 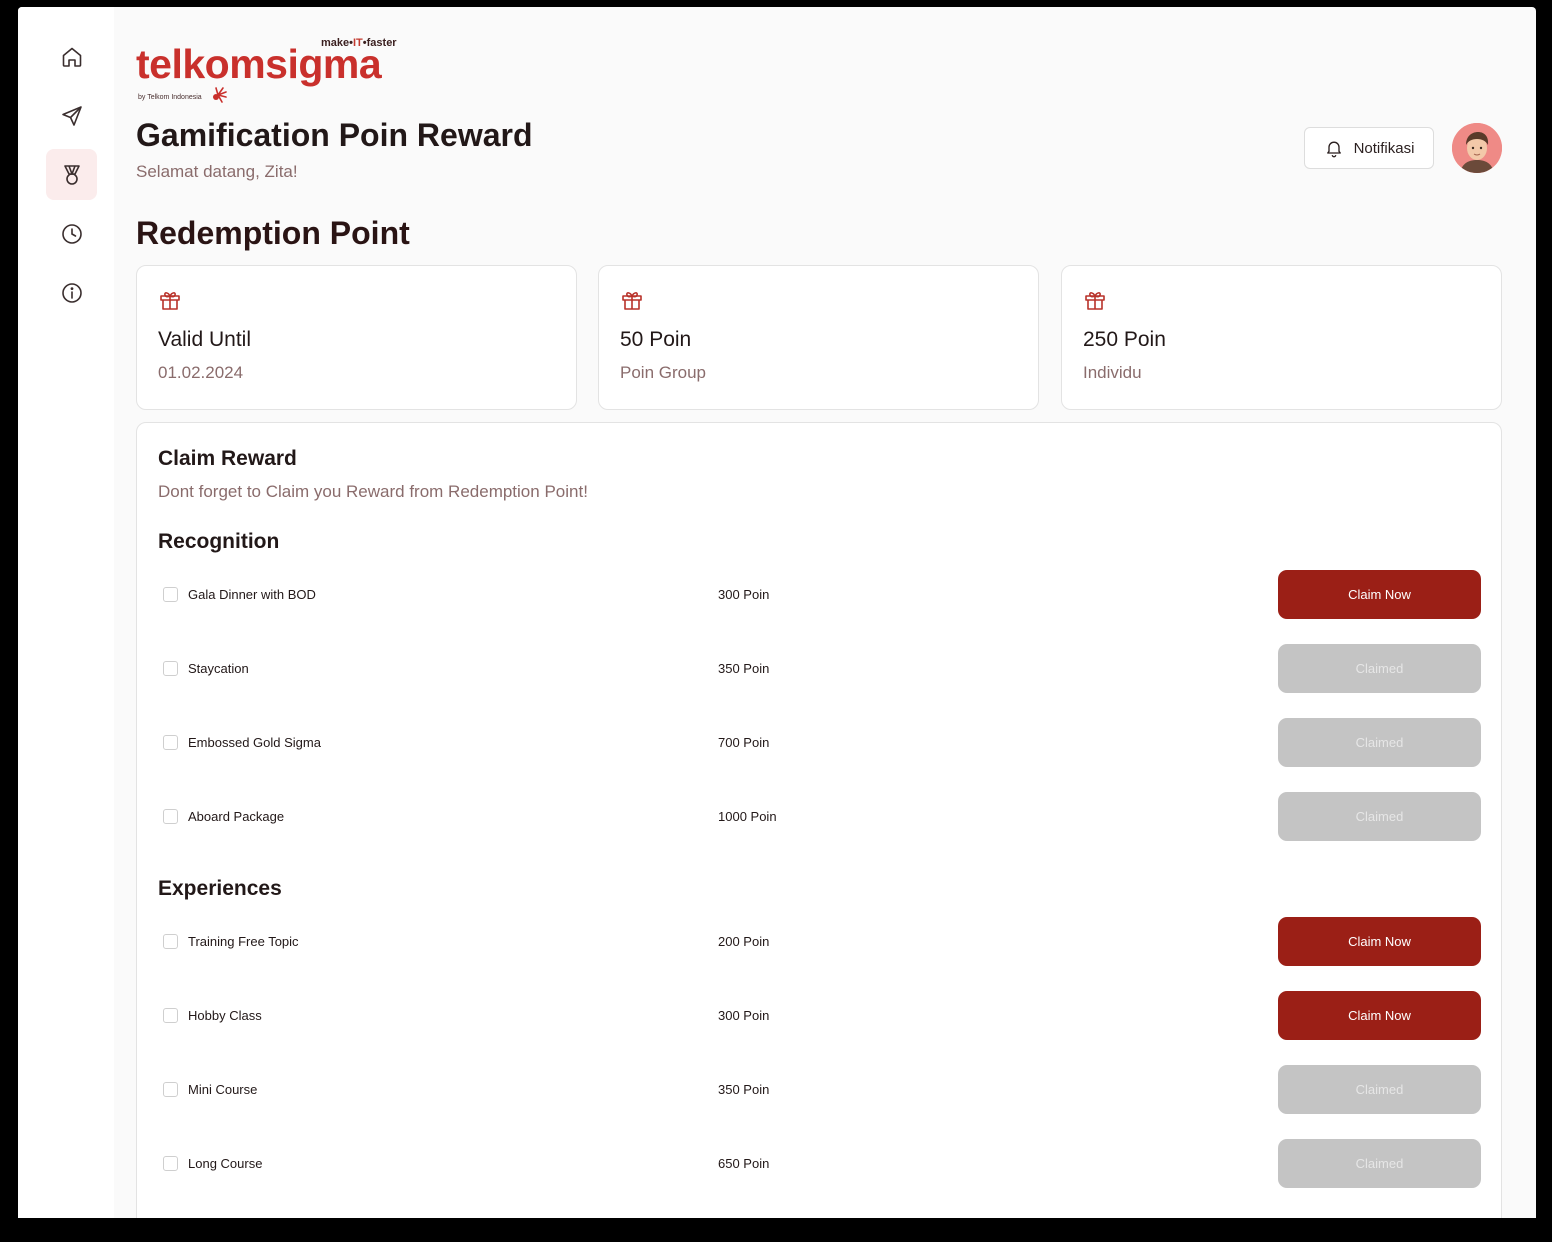 I want to click on sidebar-item-home, so click(x=71, y=56).